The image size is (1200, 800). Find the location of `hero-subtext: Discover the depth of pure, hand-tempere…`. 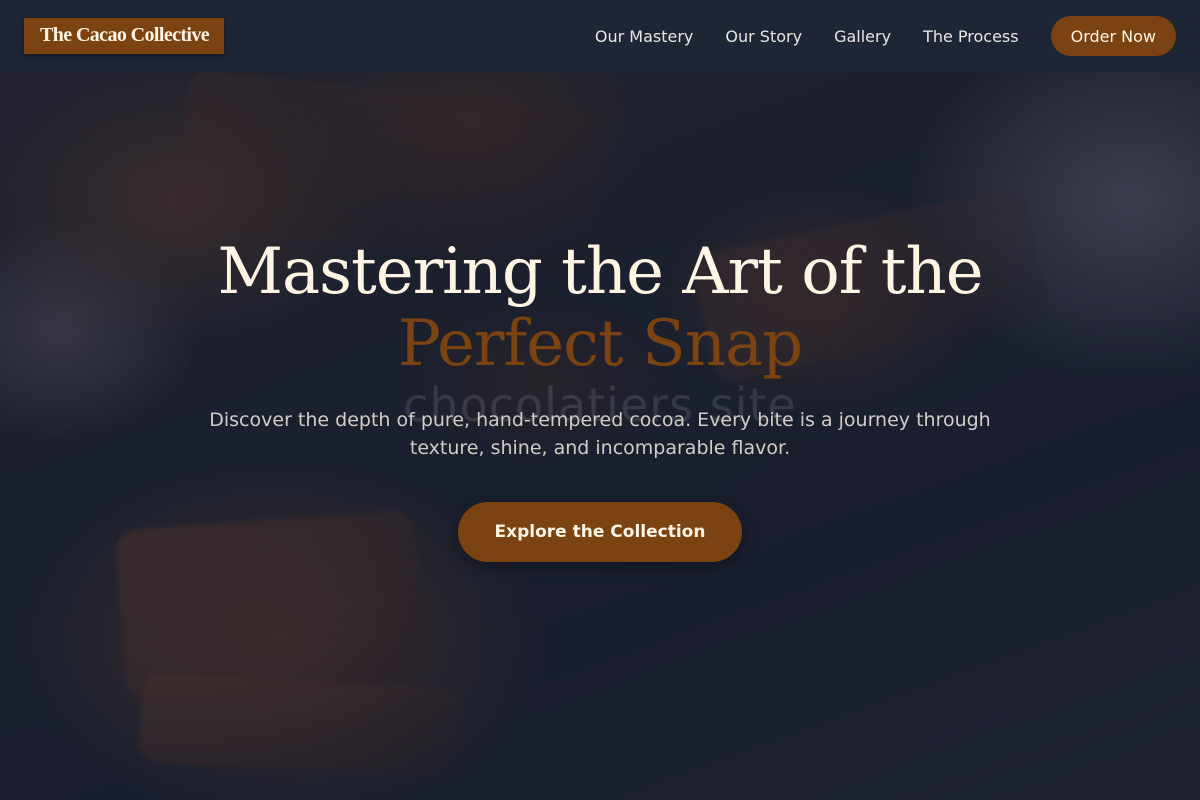

hero-subtext: Discover the depth of pure, hand-tempere… is located at coordinates (600, 434).